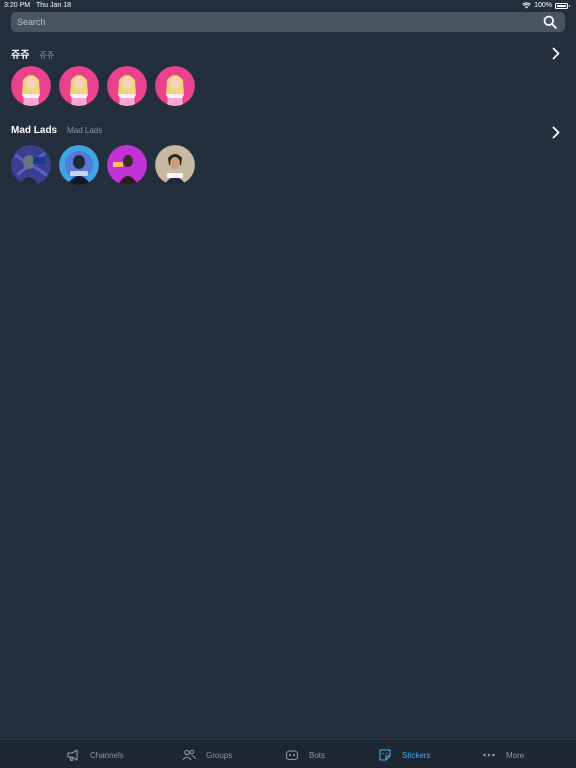 The height and width of the screenshot is (768, 576). What do you see at coordinates (17, 5) in the screenshot?
I see `status-time: 3:20 PM` at bounding box center [17, 5].